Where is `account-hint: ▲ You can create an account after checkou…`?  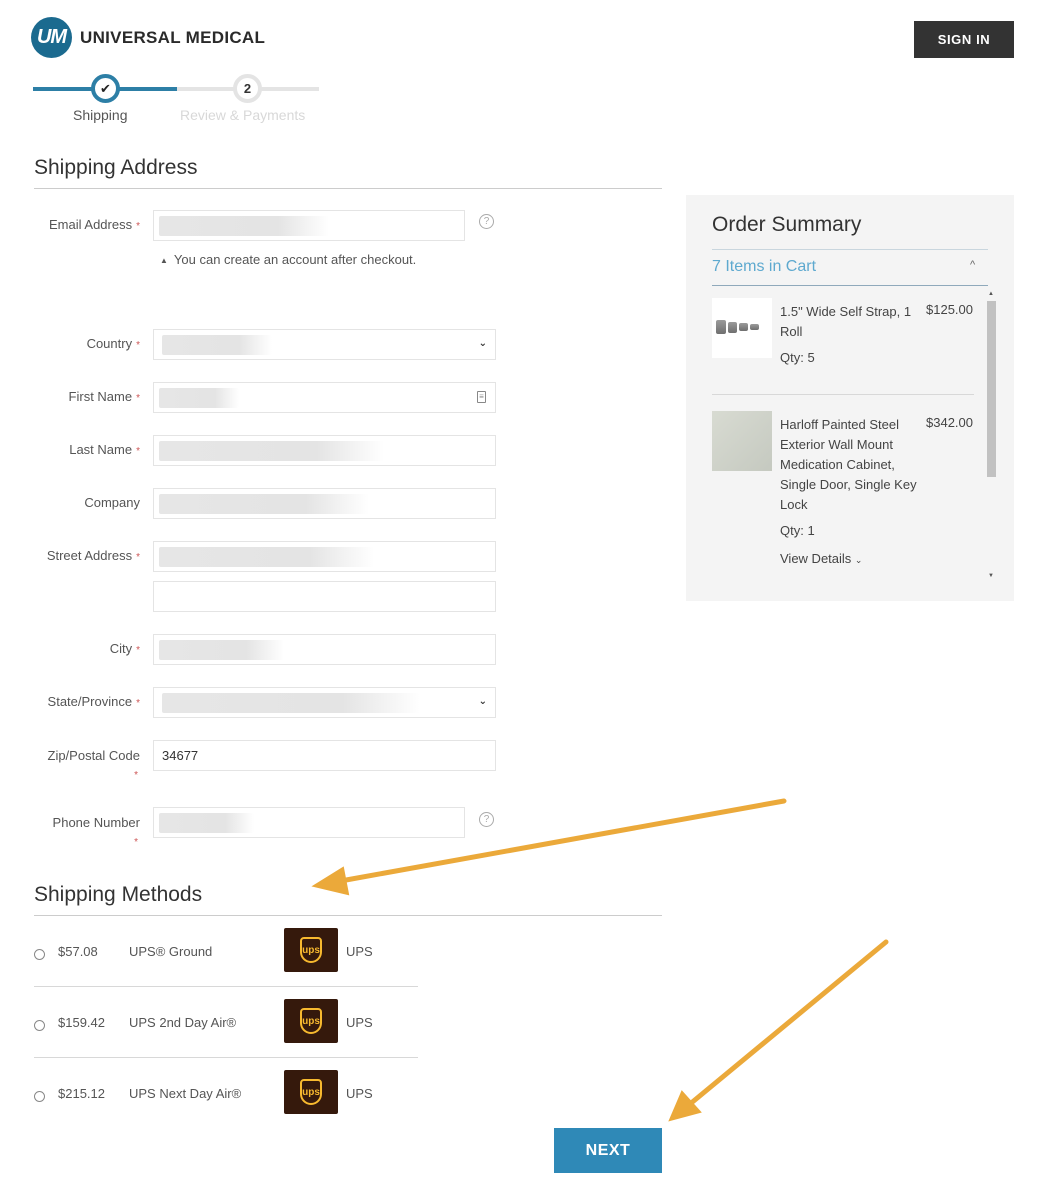
account-hint: ▲ You can create an account after checkou… is located at coordinates (288, 259).